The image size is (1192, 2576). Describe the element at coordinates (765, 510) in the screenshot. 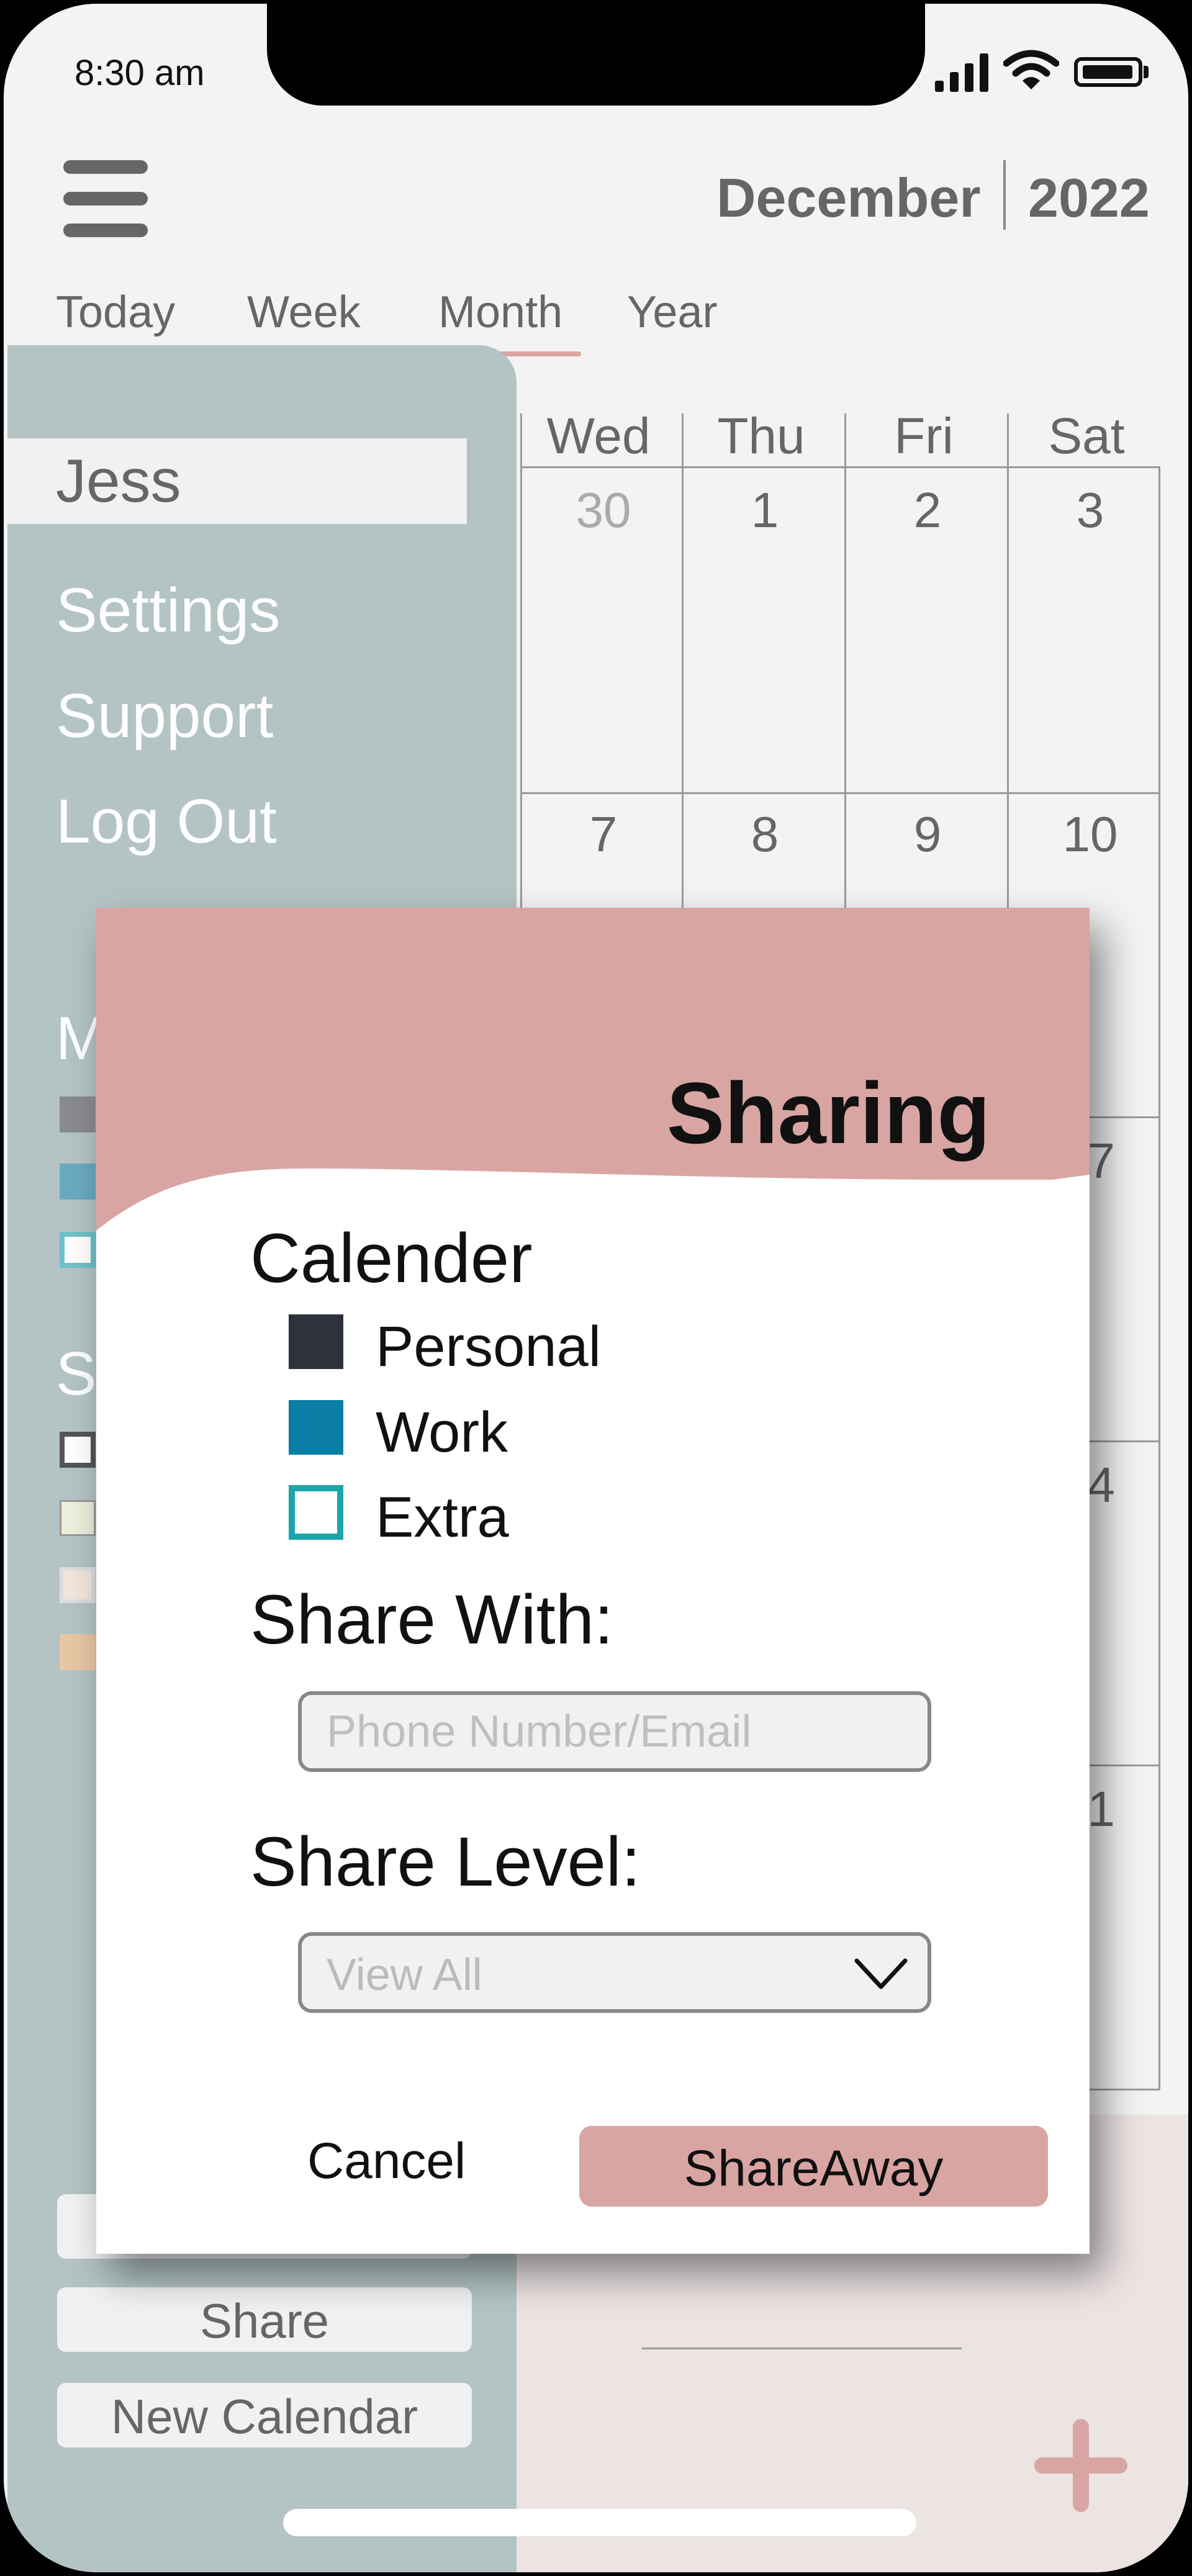

I see `day-cell-1: 1` at that location.